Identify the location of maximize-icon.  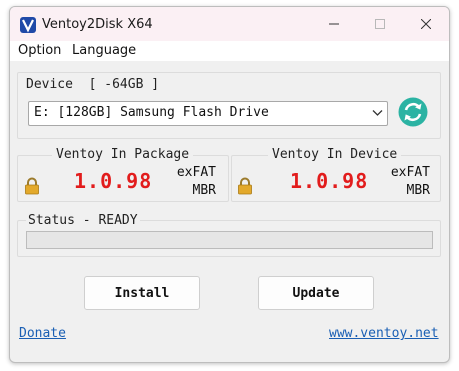
(380, 24).